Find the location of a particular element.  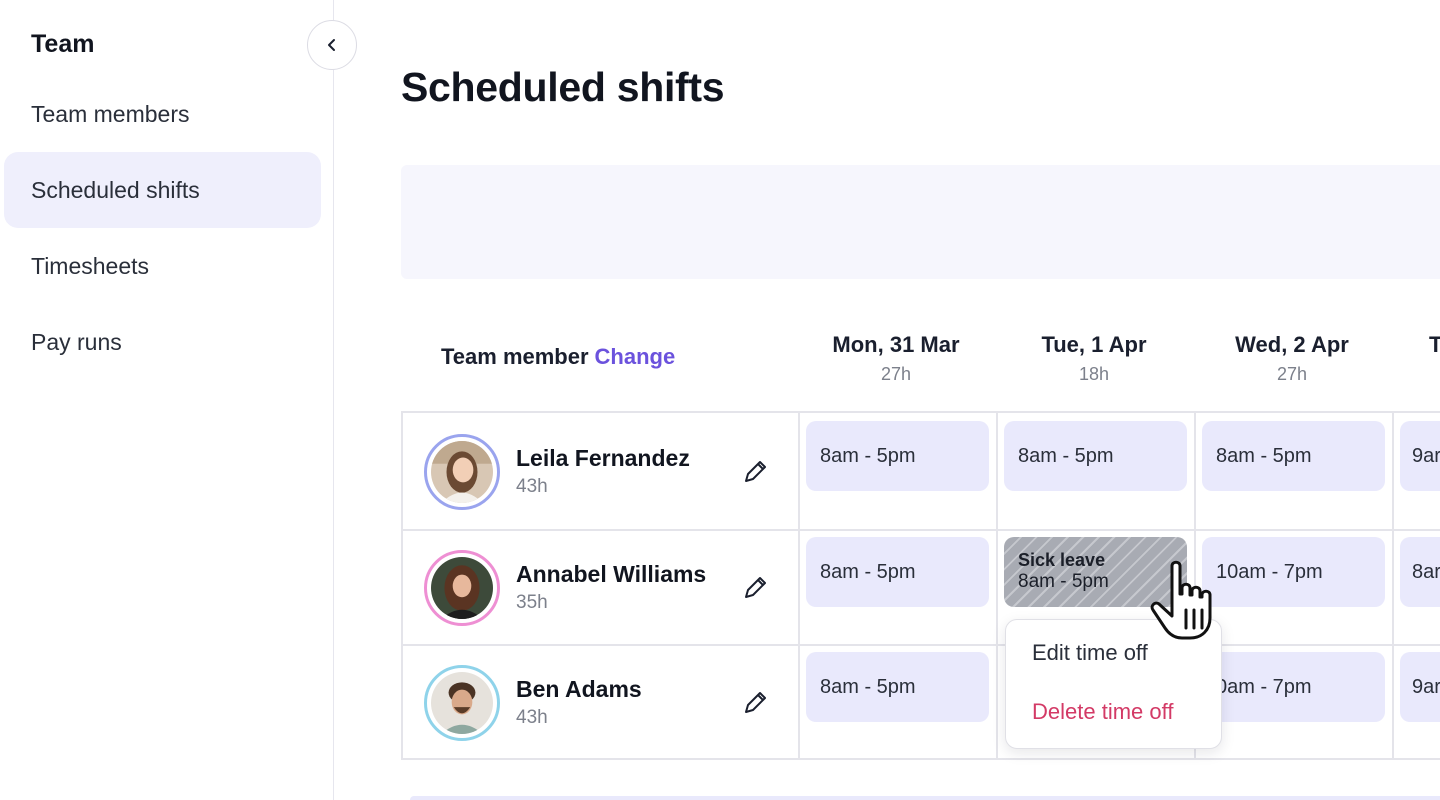

time-off-time: 8am - 5pm is located at coordinates (1063, 582).